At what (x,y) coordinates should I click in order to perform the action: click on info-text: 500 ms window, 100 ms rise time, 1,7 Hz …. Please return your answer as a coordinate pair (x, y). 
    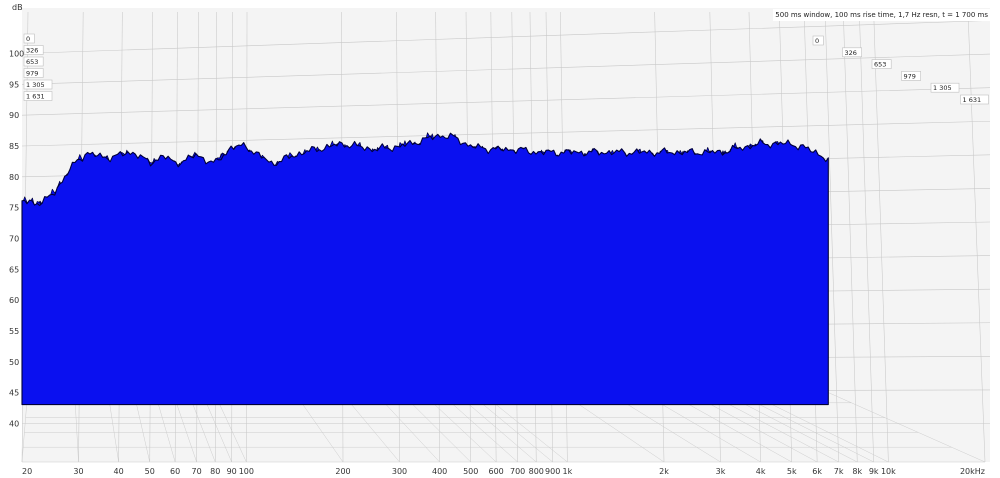
    Looking at the image, I should click on (881, 15).